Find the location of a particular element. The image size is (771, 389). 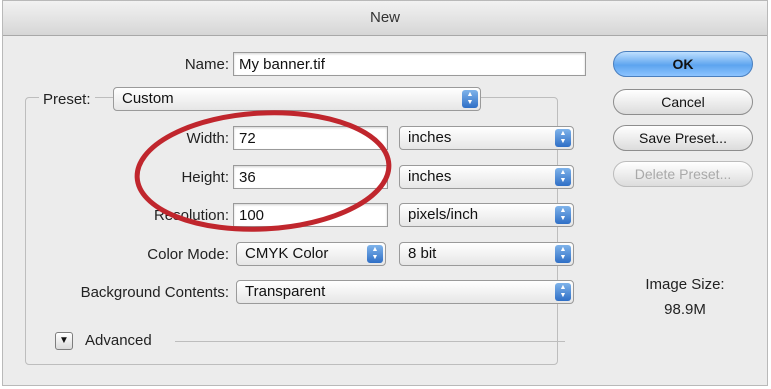

image-size-value: 98.9M is located at coordinates (685, 309).